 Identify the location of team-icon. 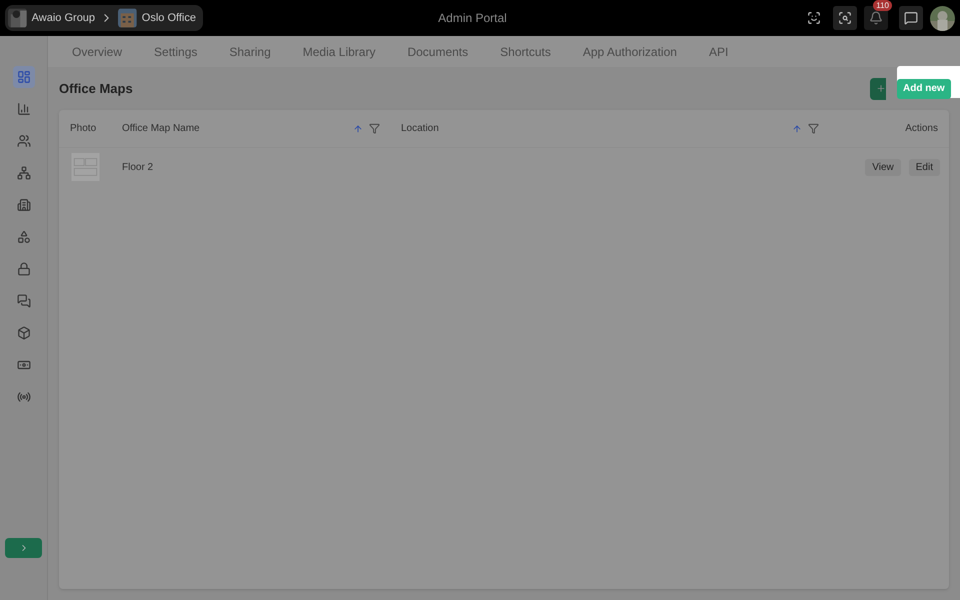
(23, 173).